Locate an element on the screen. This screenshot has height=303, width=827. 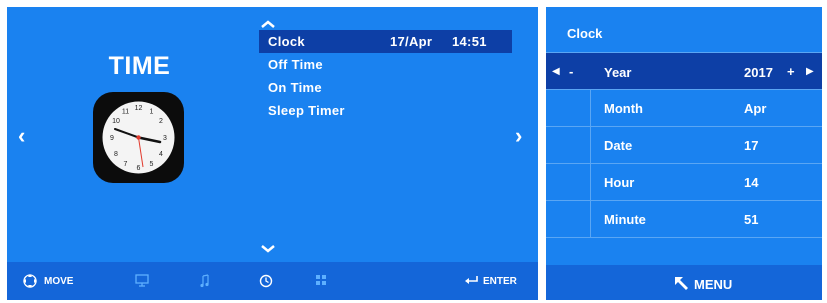
next-category-arrow: › is located at coordinates (518, 136).